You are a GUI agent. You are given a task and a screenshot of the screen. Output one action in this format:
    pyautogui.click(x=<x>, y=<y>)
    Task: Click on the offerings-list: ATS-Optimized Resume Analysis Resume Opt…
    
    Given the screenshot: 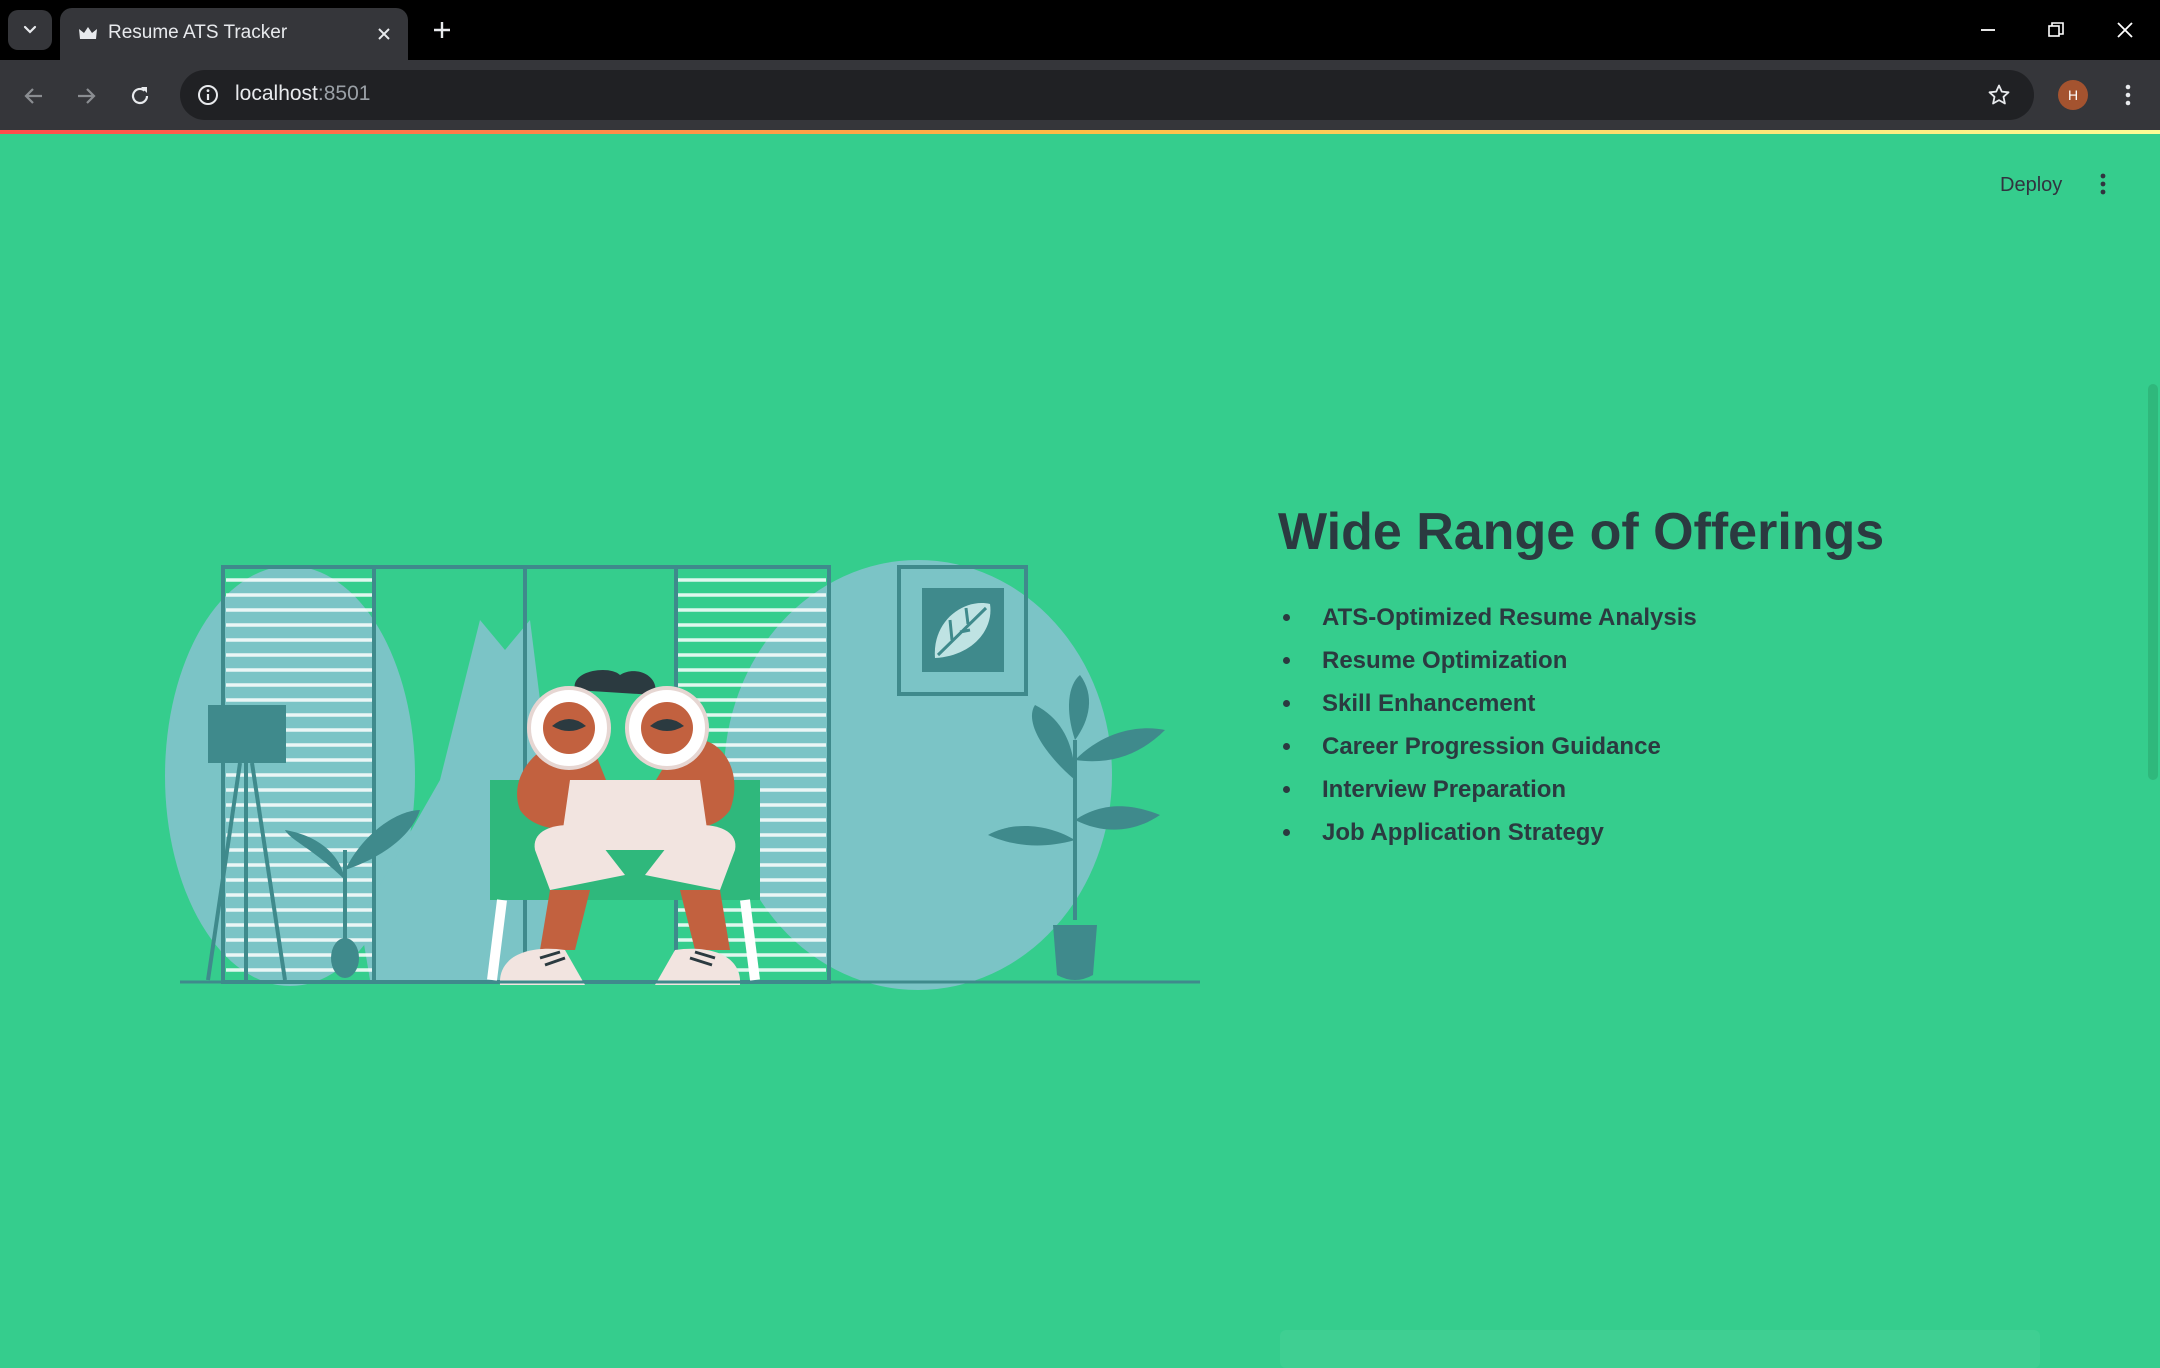 What is the action you would take?
    pyautogui.click(x=1487, y=725)
    